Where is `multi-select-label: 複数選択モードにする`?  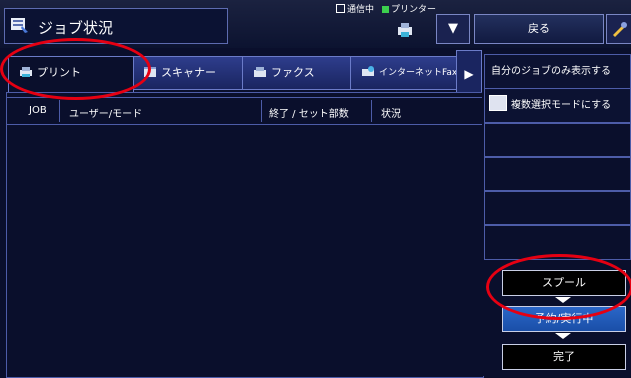 multi-select-label: 複数選択モードにする is located at coordinates (561, 105).